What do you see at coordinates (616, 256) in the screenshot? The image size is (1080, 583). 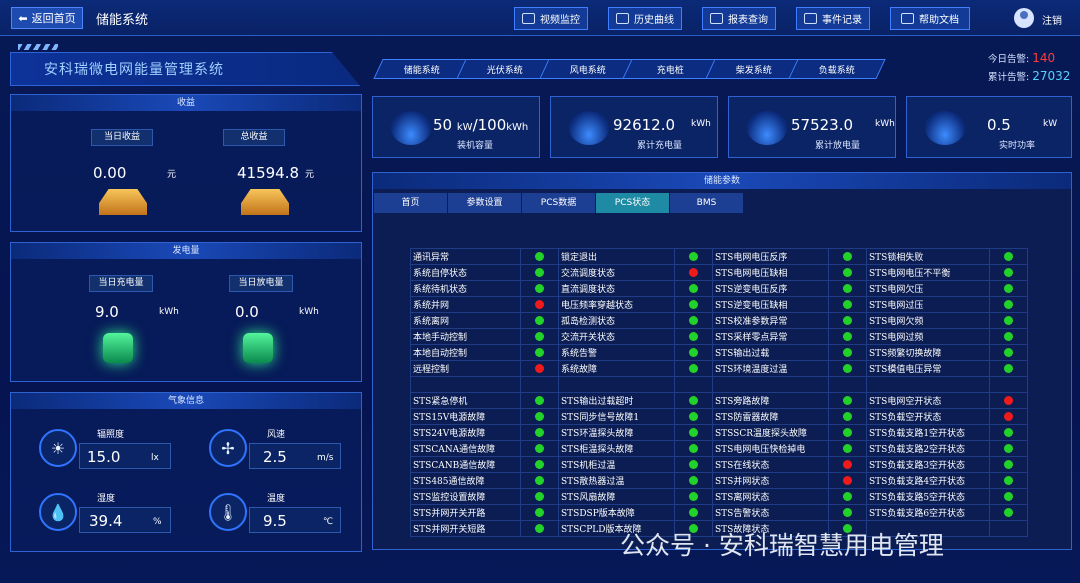 I see `status-name: 锁定退出` at bounding box center [616, 256].